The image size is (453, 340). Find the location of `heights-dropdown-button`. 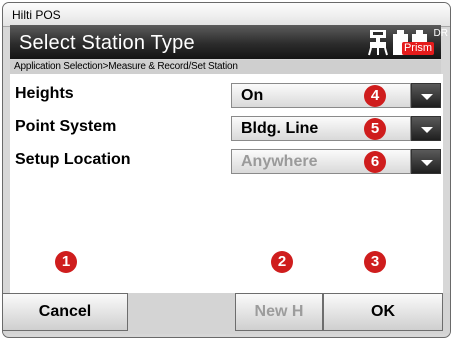

heights-dropdown-button is located at coordinates (426, 95).